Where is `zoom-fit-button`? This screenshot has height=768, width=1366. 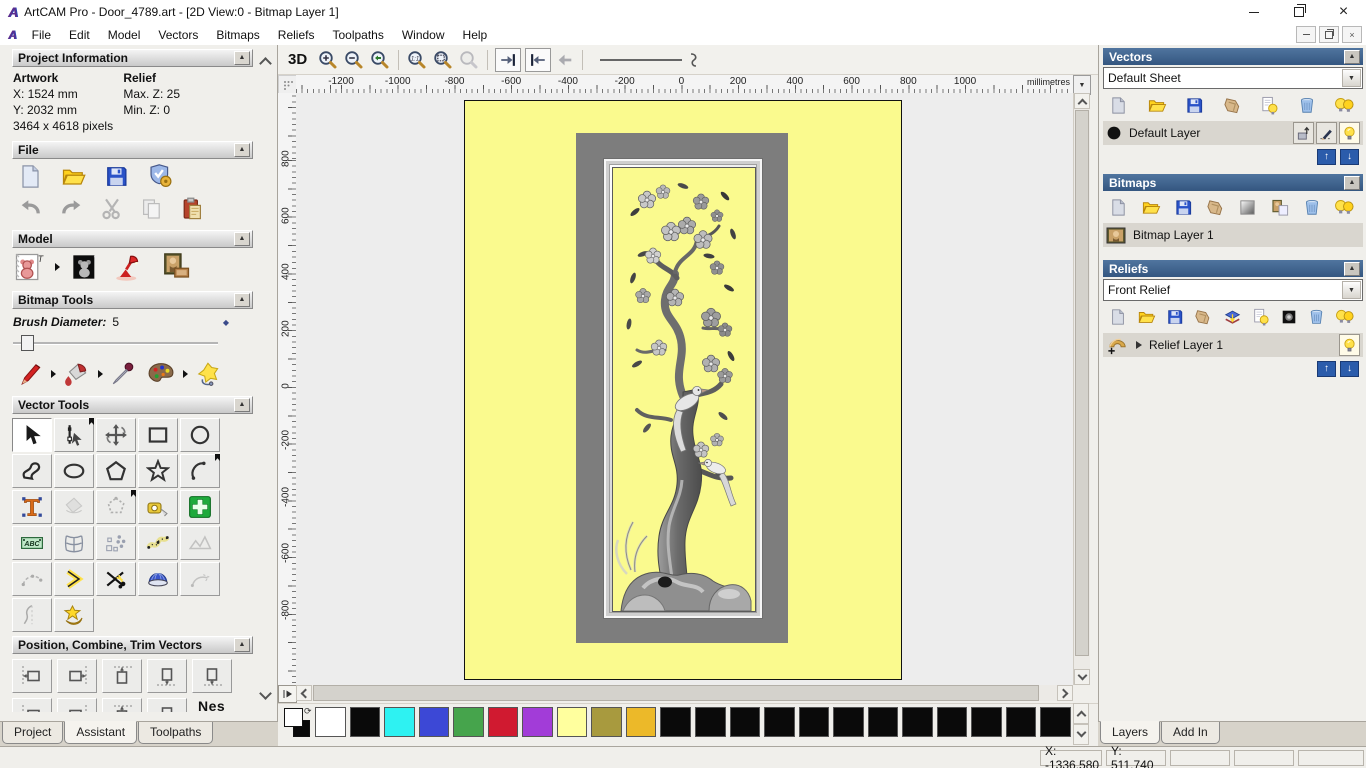 zoom-fit-button is located at coordinates (443, 60).